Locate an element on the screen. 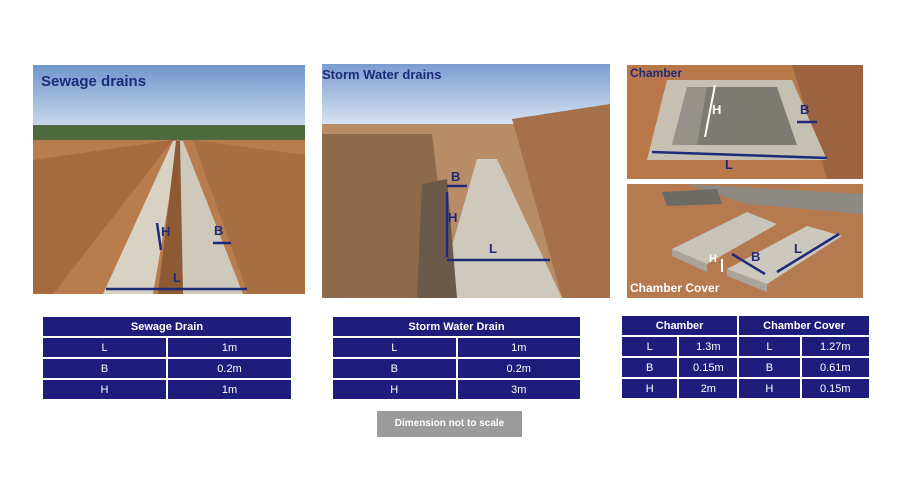  sewage-drain-photo: Sewage drains H B L is located at coordinates (169, 179).